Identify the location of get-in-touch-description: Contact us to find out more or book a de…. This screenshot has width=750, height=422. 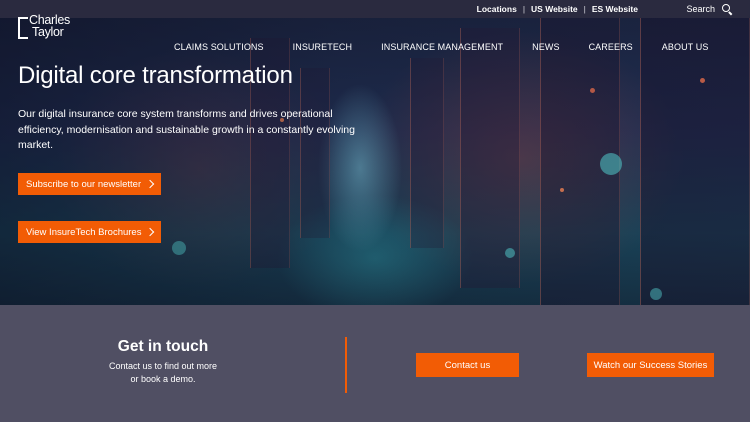
(163, 373).